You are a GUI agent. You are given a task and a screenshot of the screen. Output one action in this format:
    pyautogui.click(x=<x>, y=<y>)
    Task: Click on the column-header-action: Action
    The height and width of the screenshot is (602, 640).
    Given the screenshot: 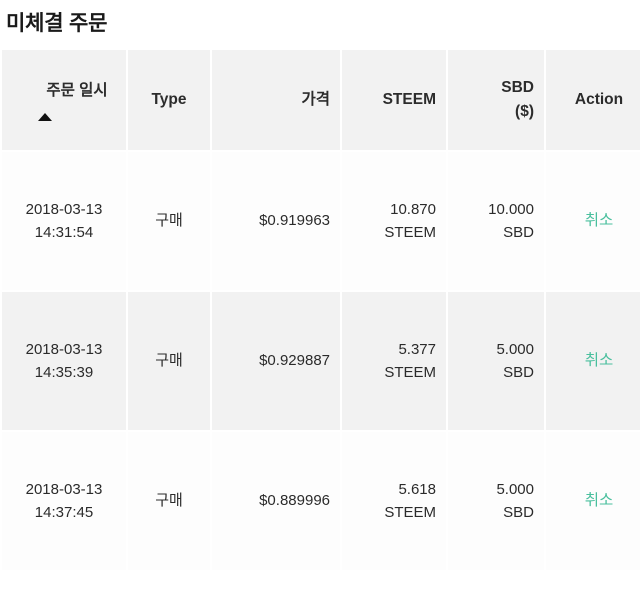 What is the action you would take?
    pyautogui.click(x=593, y=100)
    